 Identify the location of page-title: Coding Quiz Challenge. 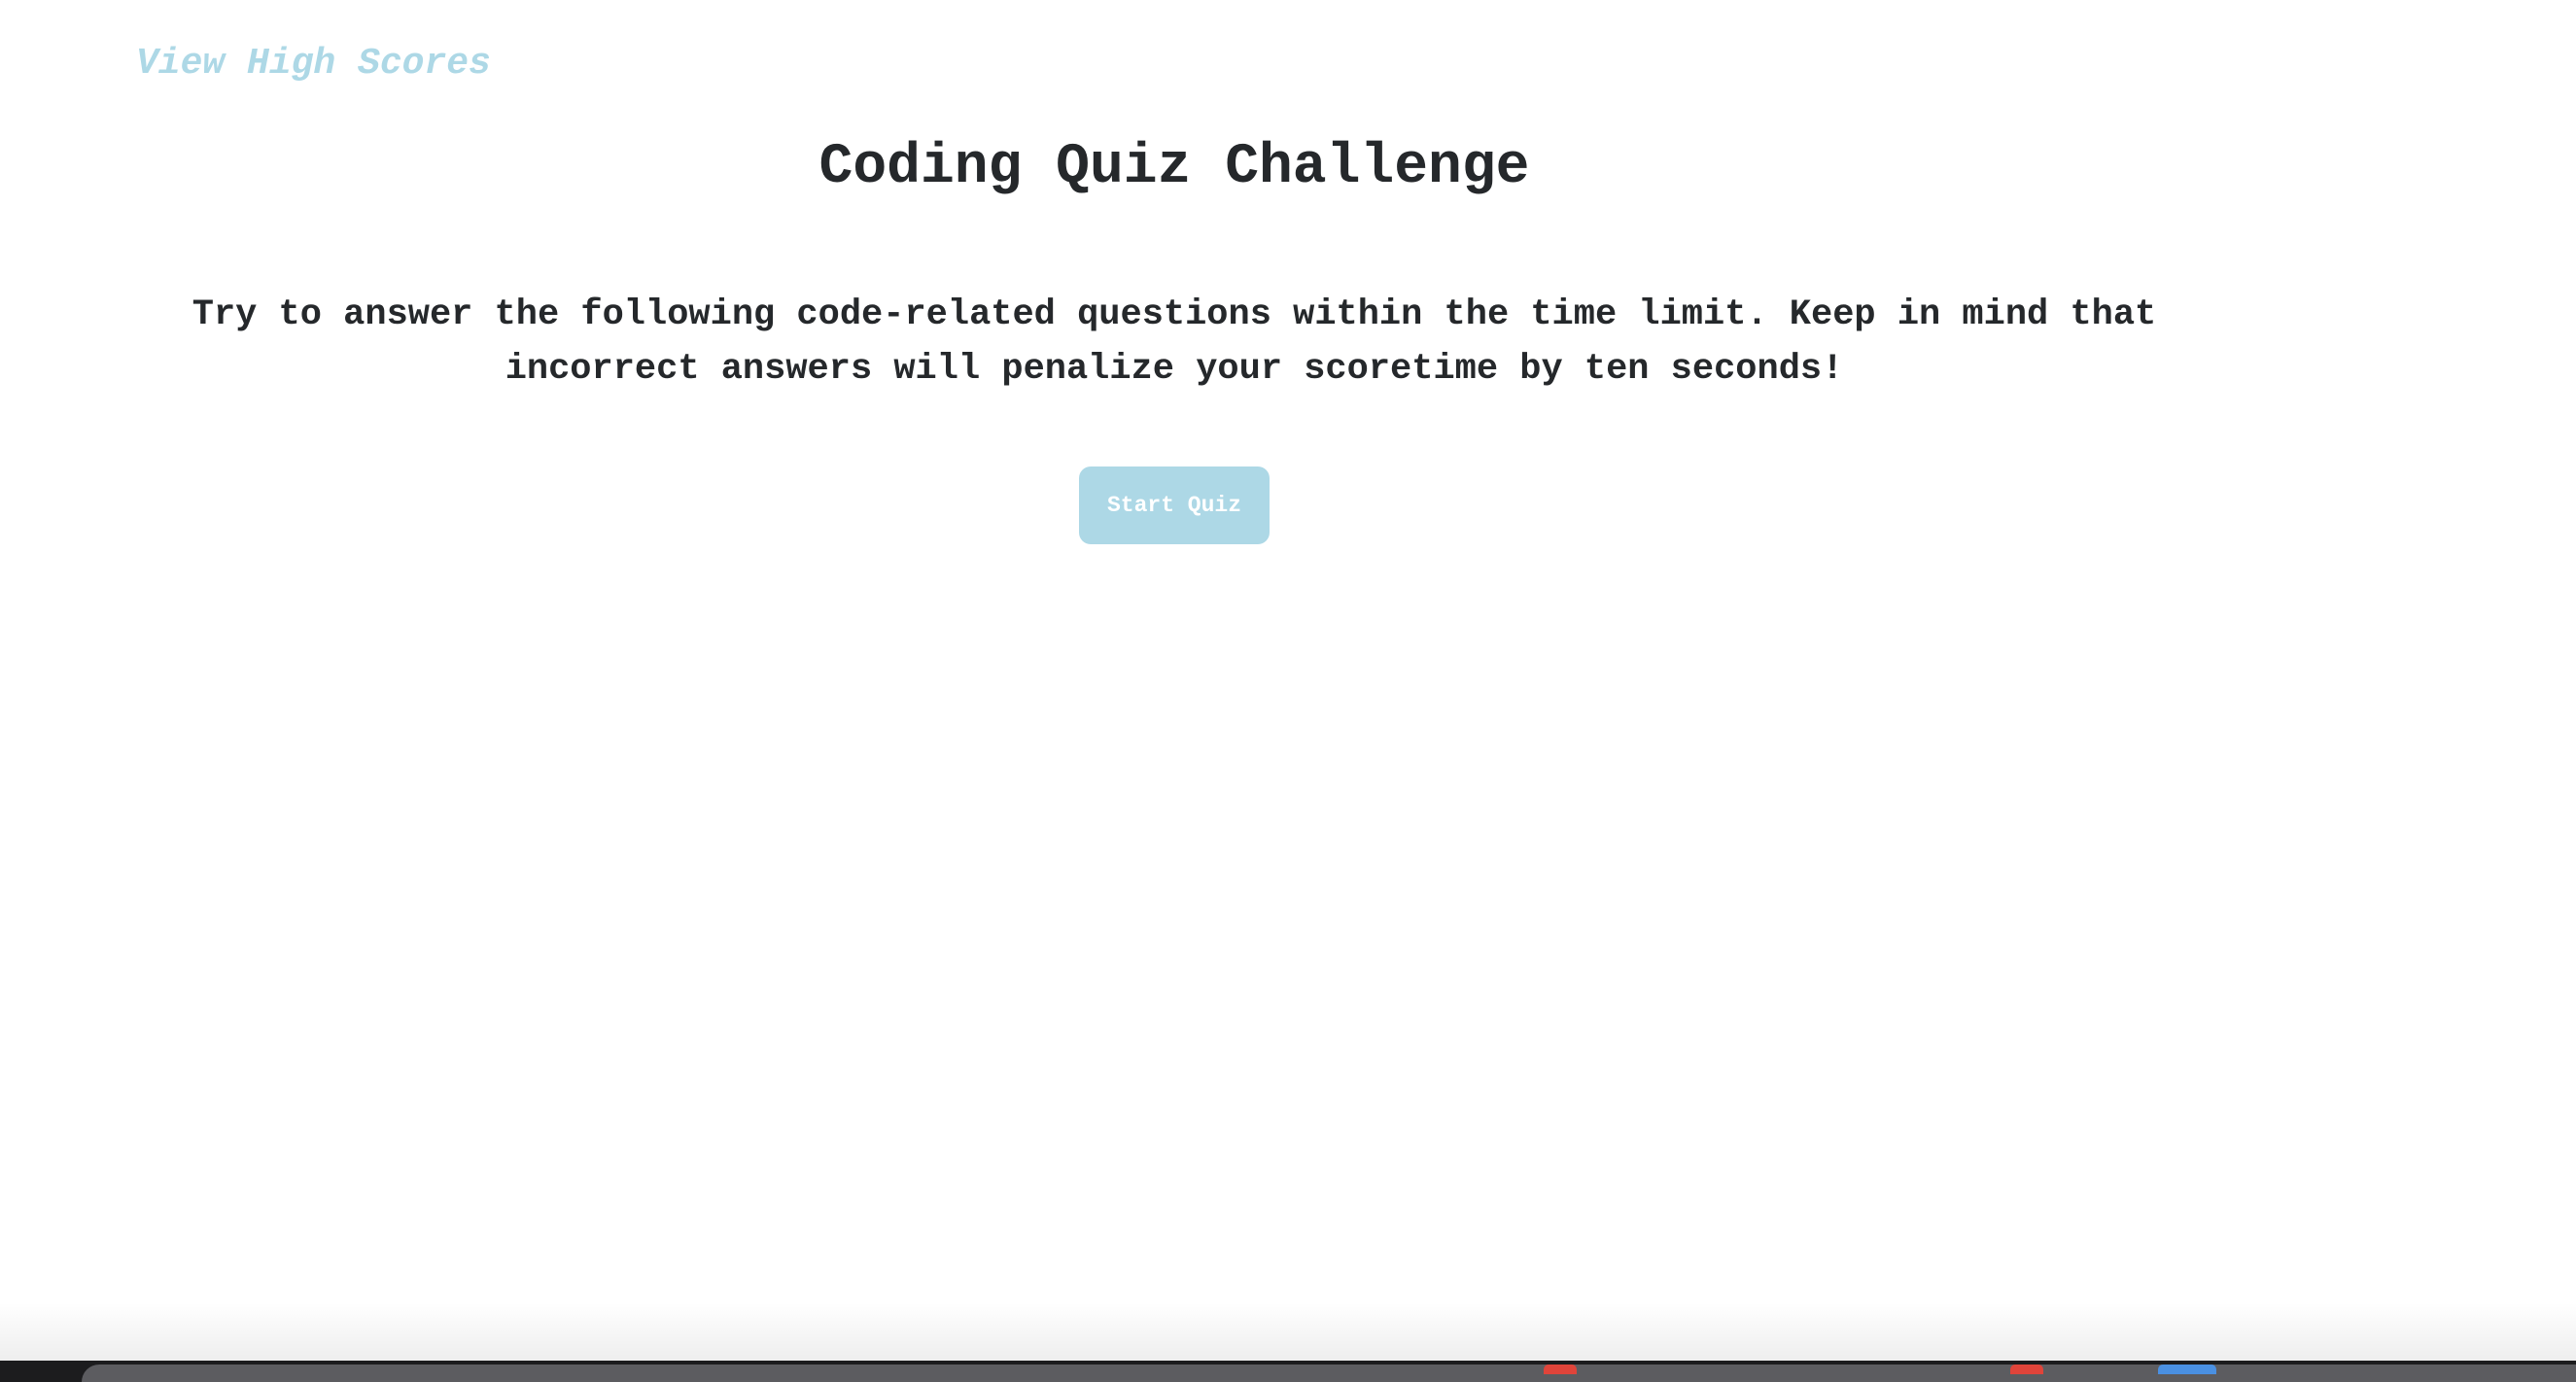
(1174, 167).